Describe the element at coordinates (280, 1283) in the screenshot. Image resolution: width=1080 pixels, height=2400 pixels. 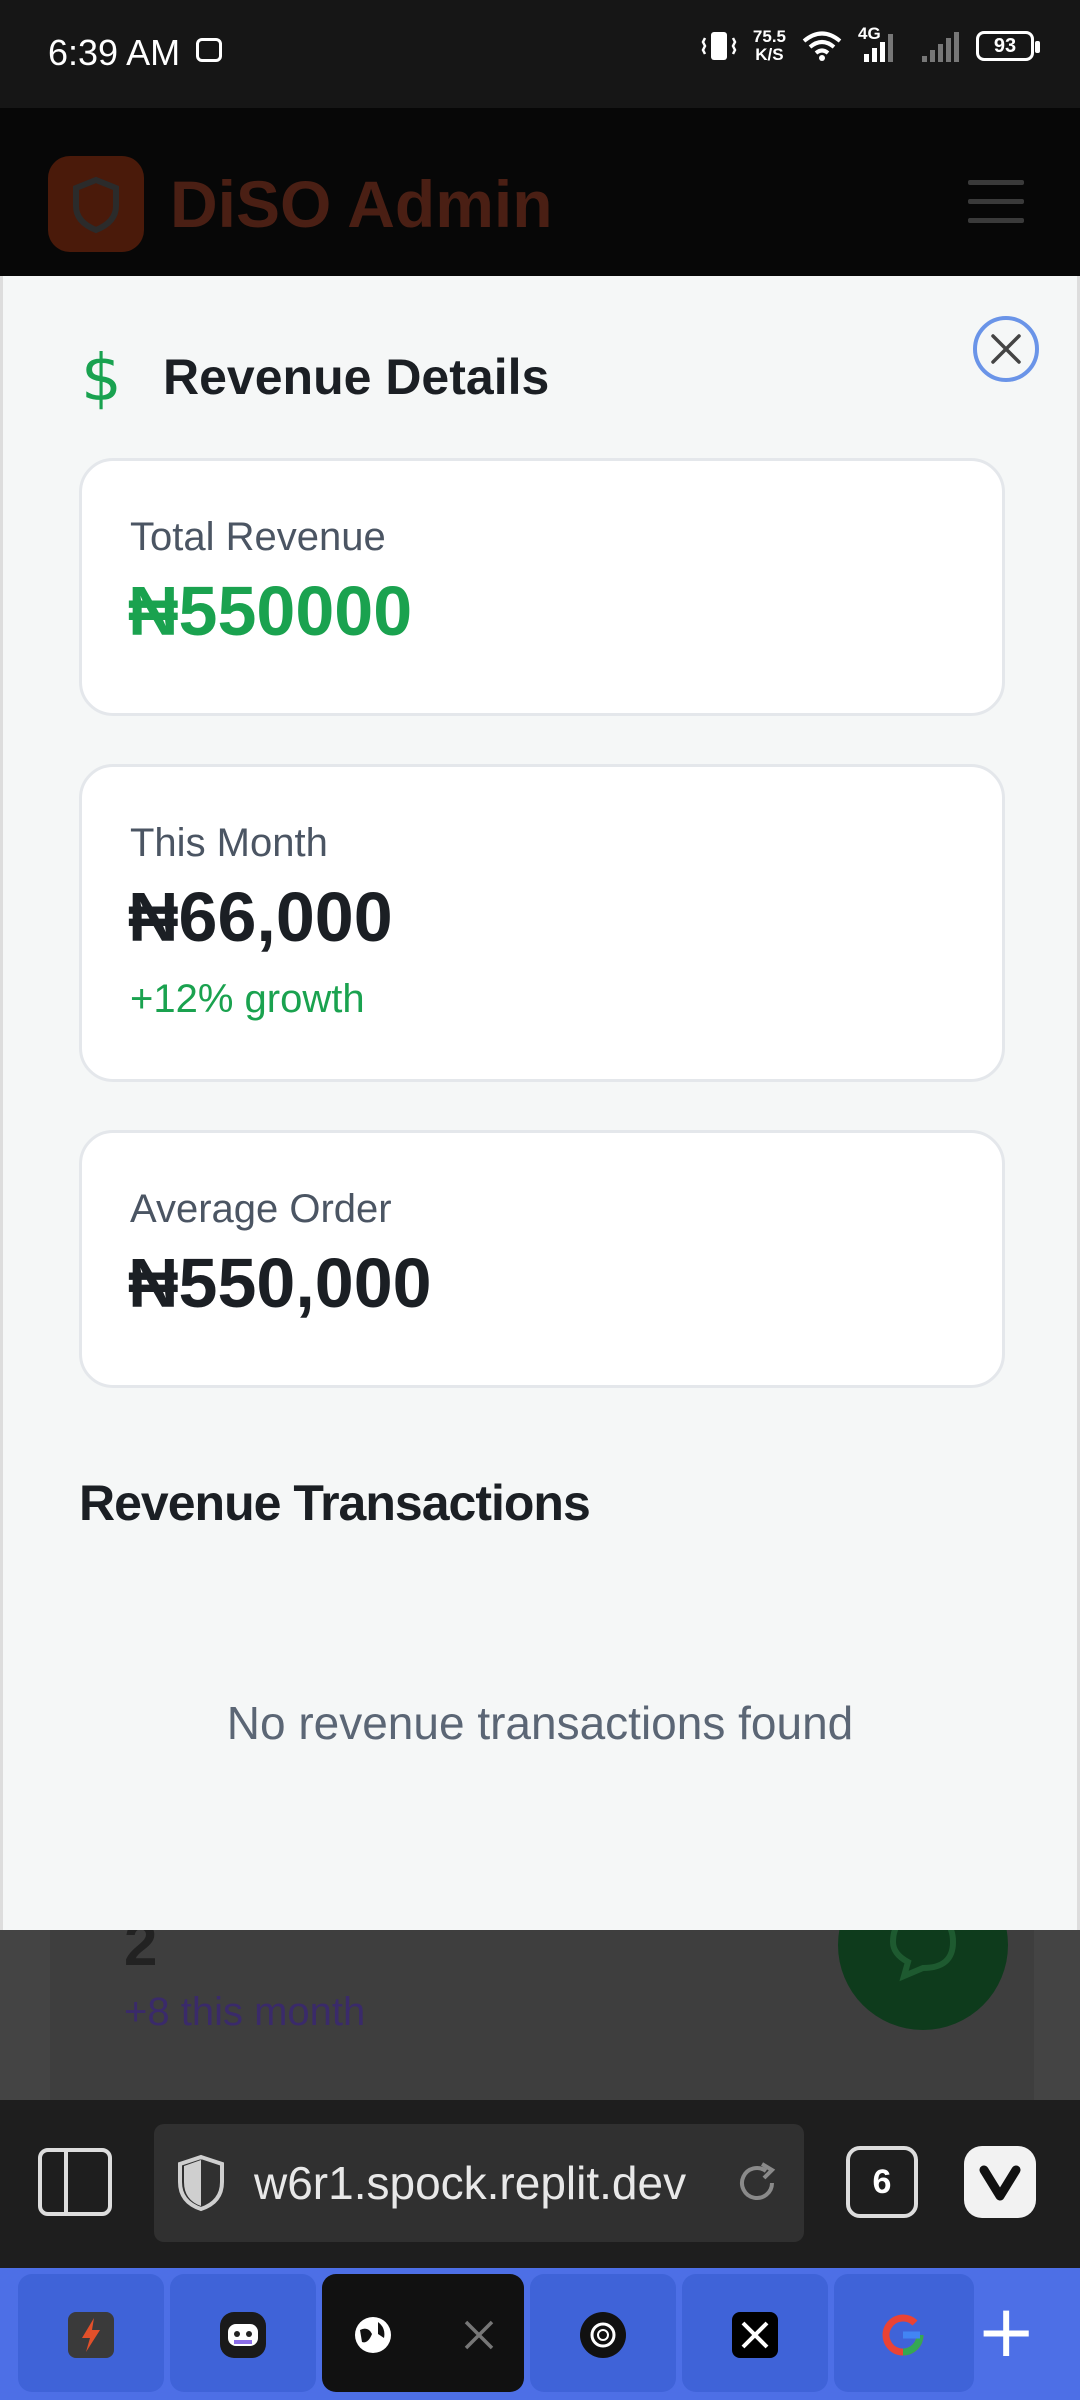
I see `card-value: ₦550,000` at that location.